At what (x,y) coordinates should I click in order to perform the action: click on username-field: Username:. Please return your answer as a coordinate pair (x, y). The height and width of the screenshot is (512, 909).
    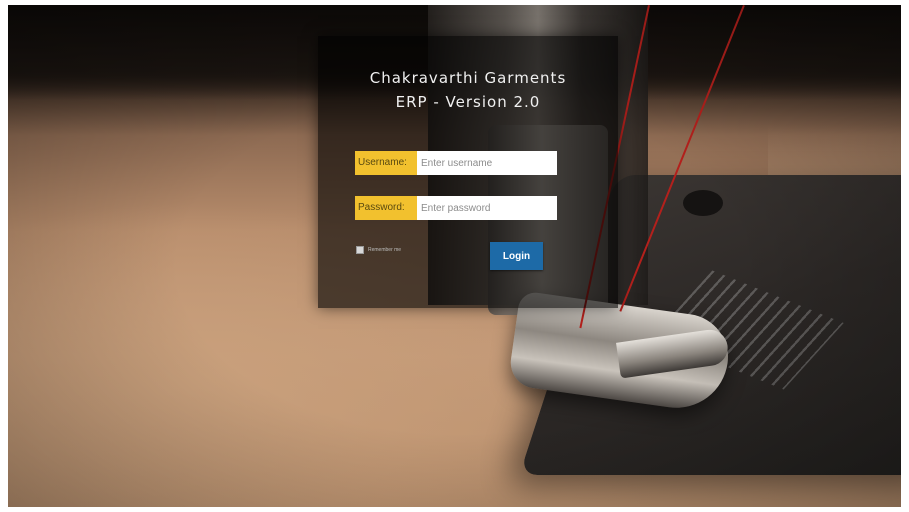
    Looking at the image, I should click on (456, 163).